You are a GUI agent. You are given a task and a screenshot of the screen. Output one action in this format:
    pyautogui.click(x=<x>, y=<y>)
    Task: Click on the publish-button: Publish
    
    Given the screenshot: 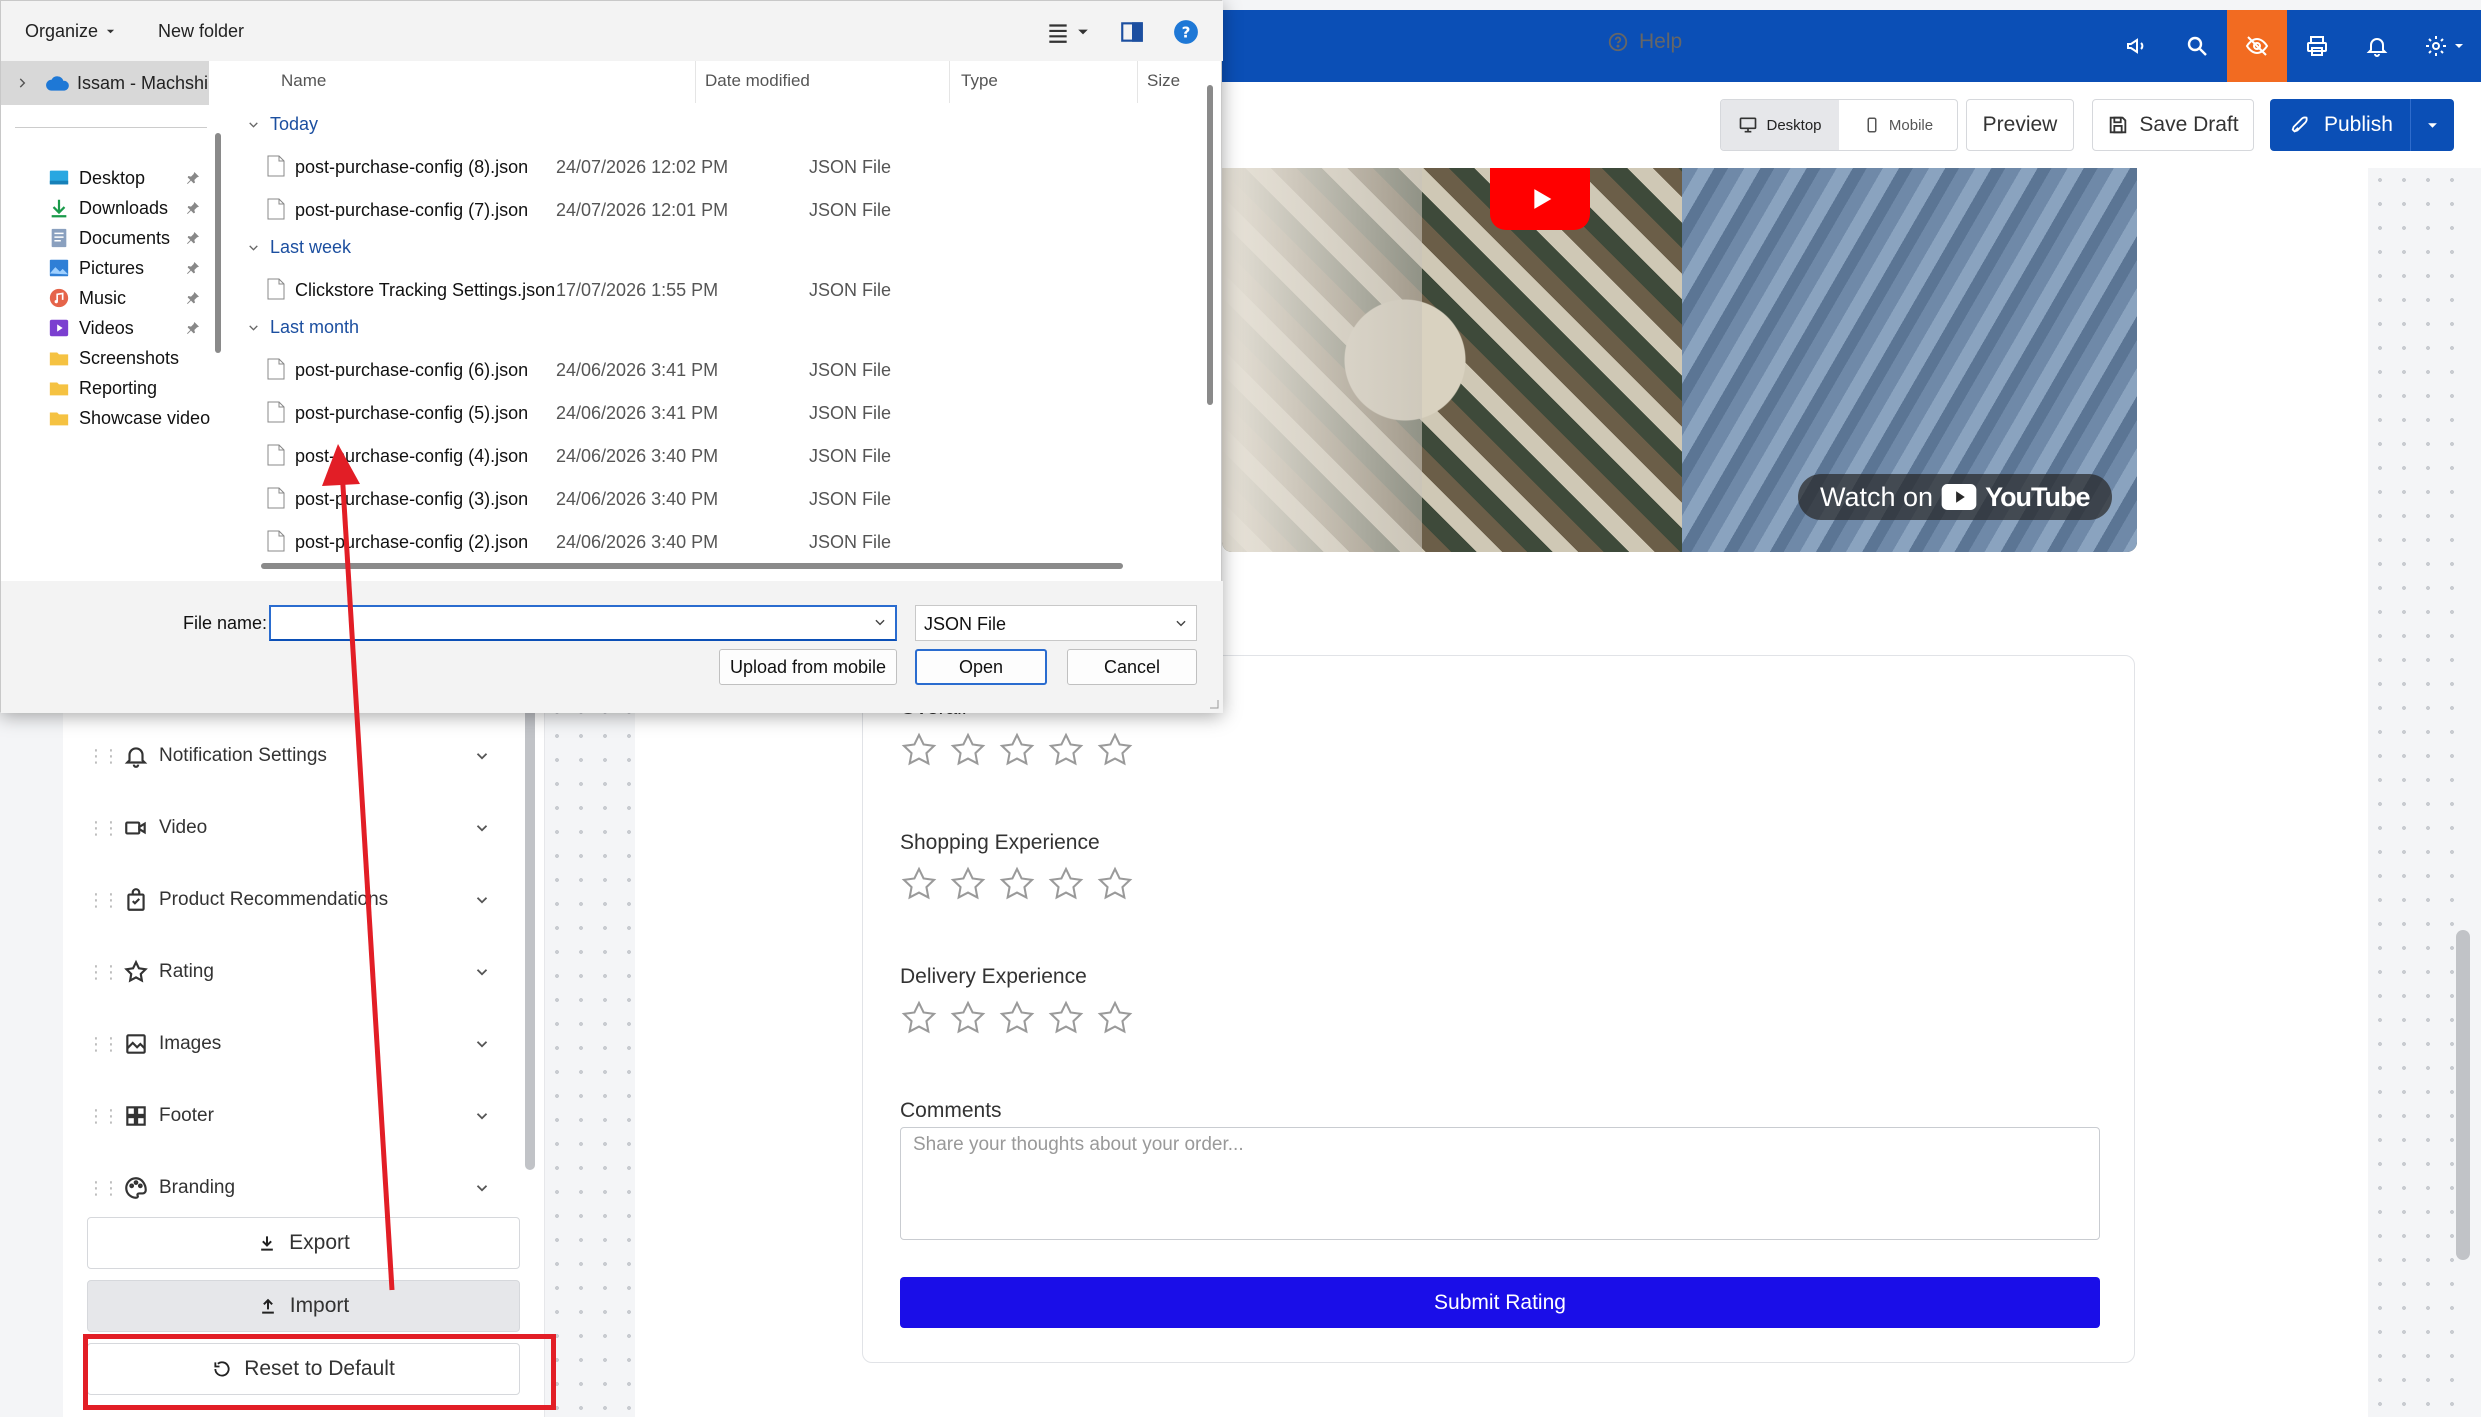 What is the action you would take?
    pyautogui.click(x=2362, y=125)
    